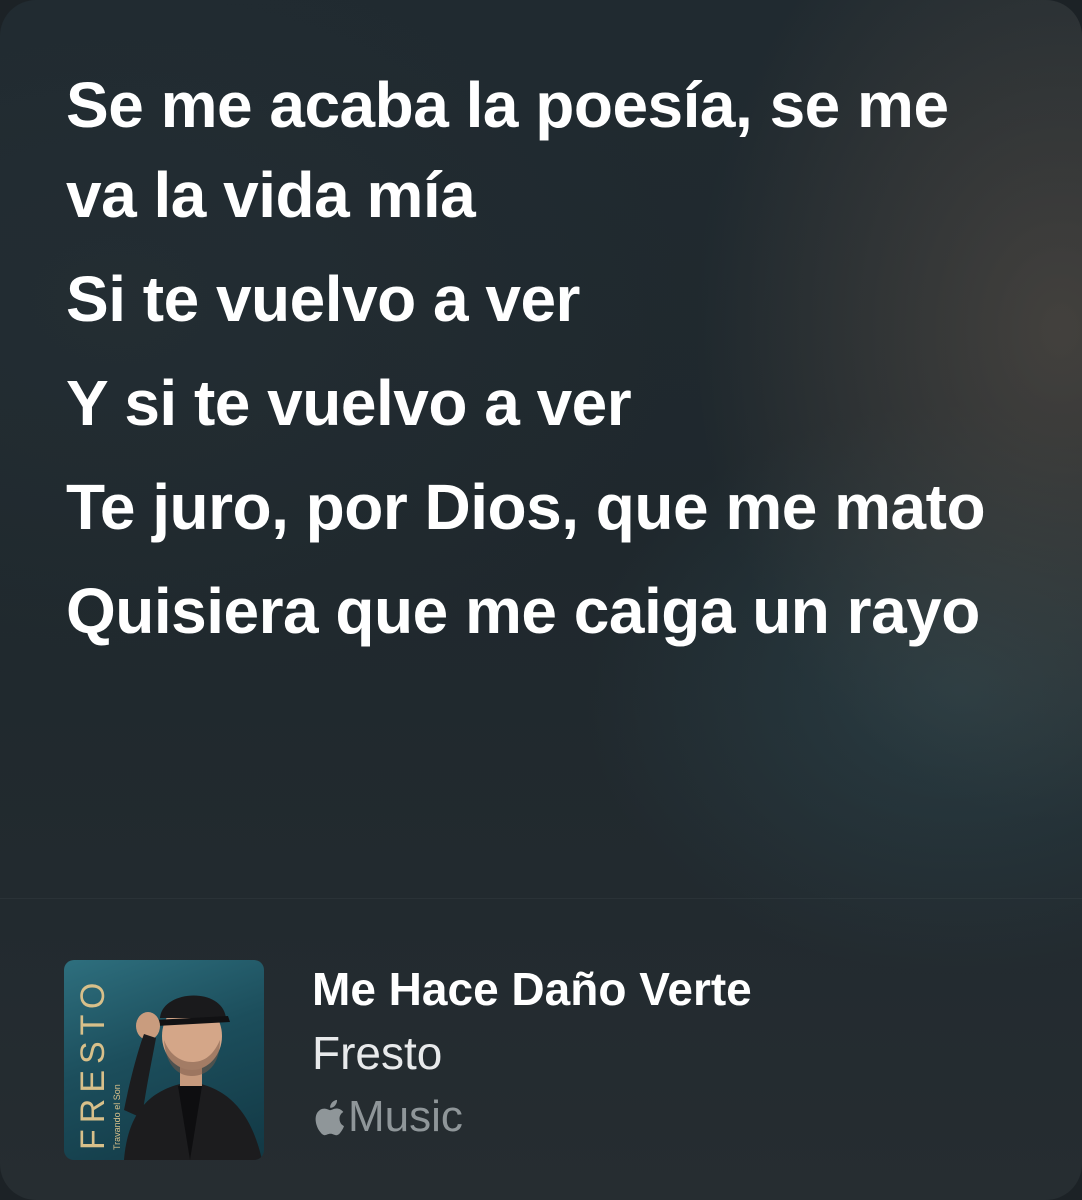  What do you see at coordinates (329, 1117) in the screenshot?
I see `apple-logo-icon` at bounding box center [329, 1117].